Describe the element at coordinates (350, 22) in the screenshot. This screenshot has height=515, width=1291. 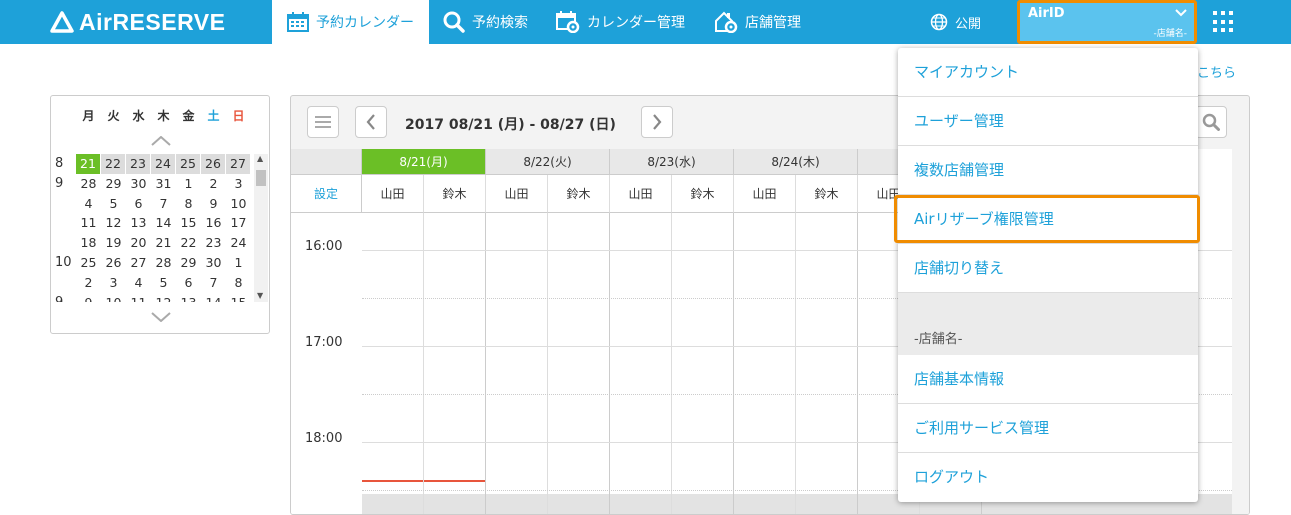
I see `nav-reservation-calendar: 予約カレンダー` at that location.